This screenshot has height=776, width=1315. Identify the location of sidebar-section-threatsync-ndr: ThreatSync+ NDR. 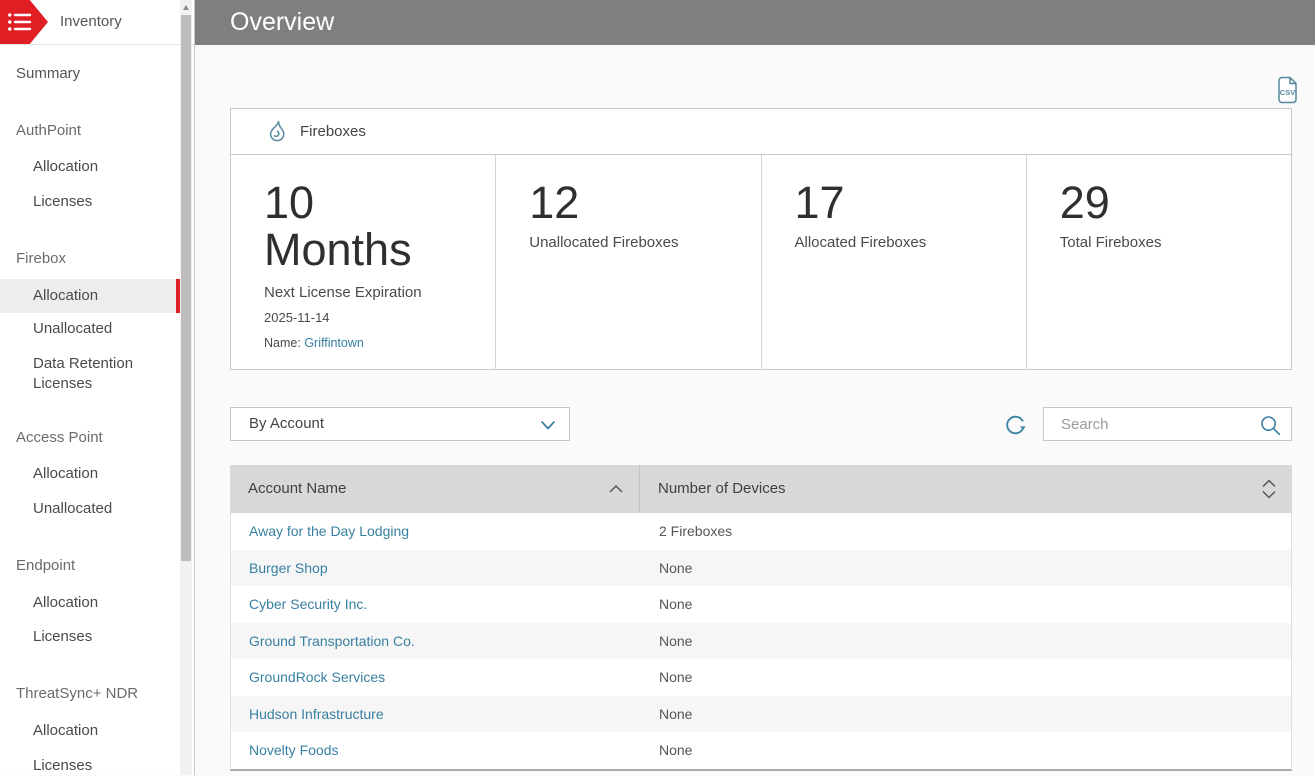
(77, 693).